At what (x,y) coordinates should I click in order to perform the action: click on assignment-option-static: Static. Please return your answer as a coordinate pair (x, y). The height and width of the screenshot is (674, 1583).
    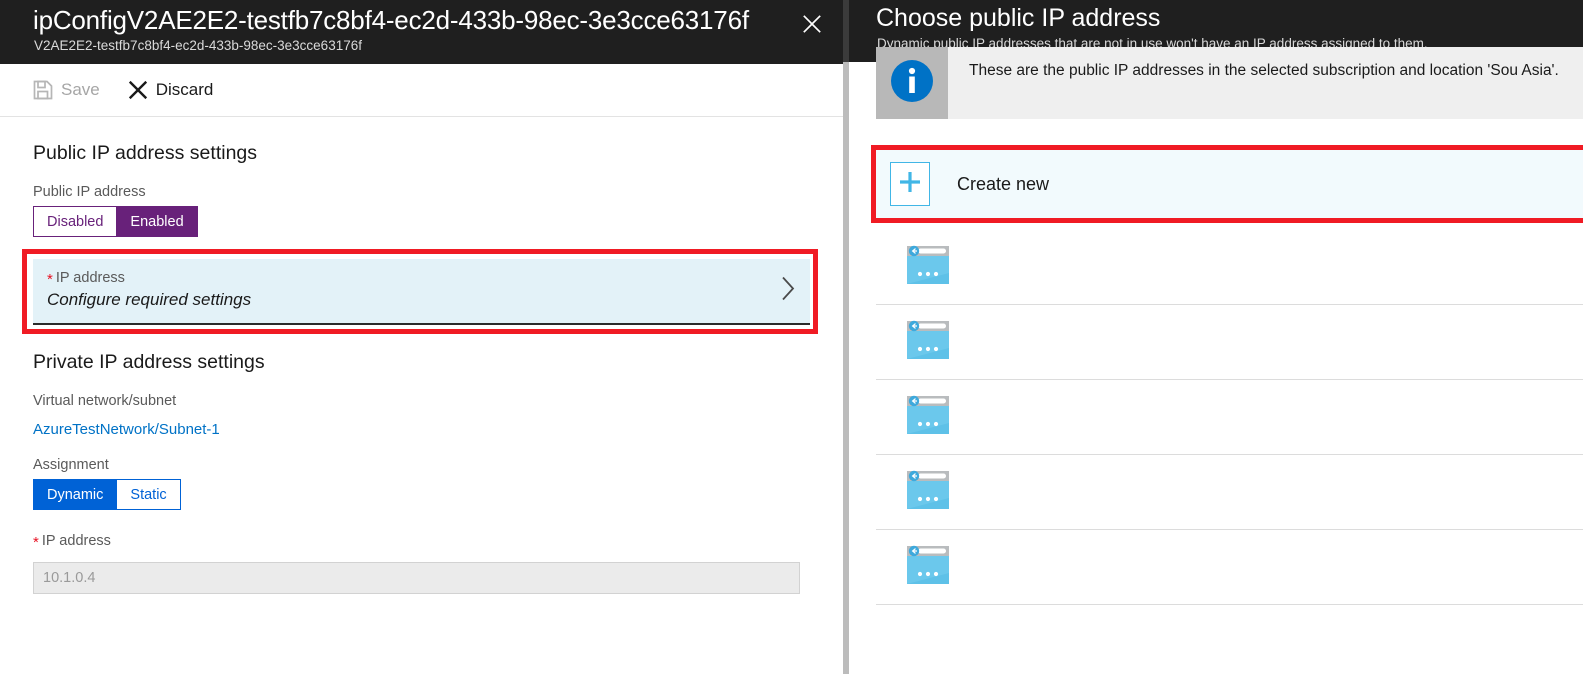
    Looking at the image, I should click on (148, 494).